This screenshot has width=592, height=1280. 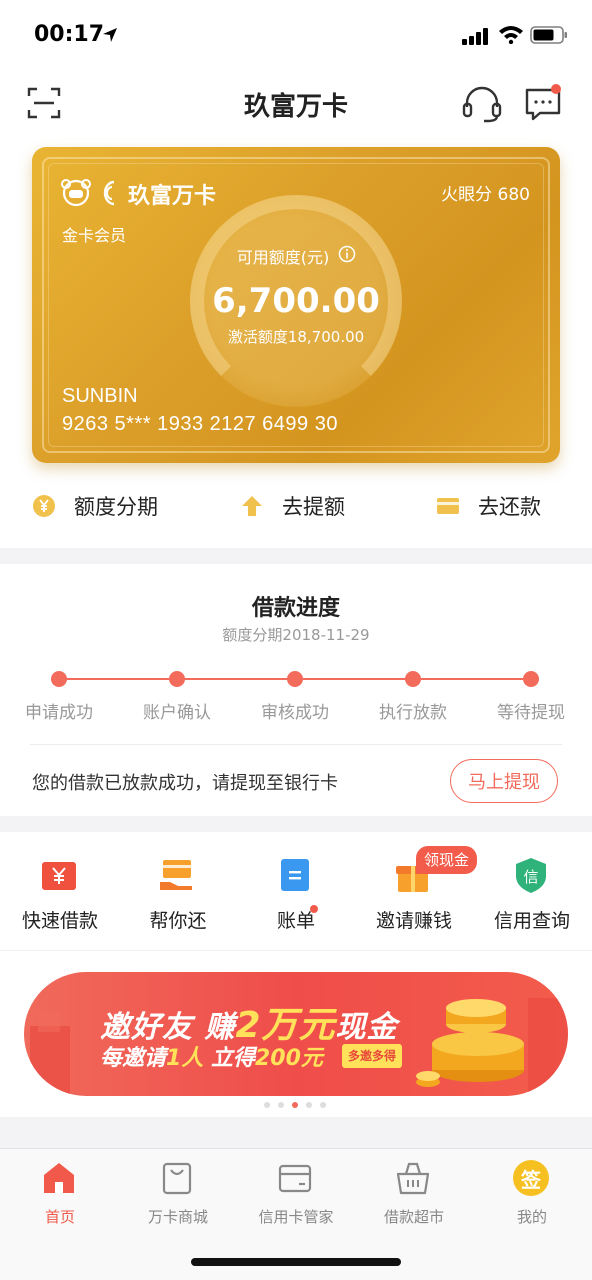 What do you see at coordinates (44, 506) in the screenshot?
I see `yen-coin-icon` at bounding box center [44, 506].